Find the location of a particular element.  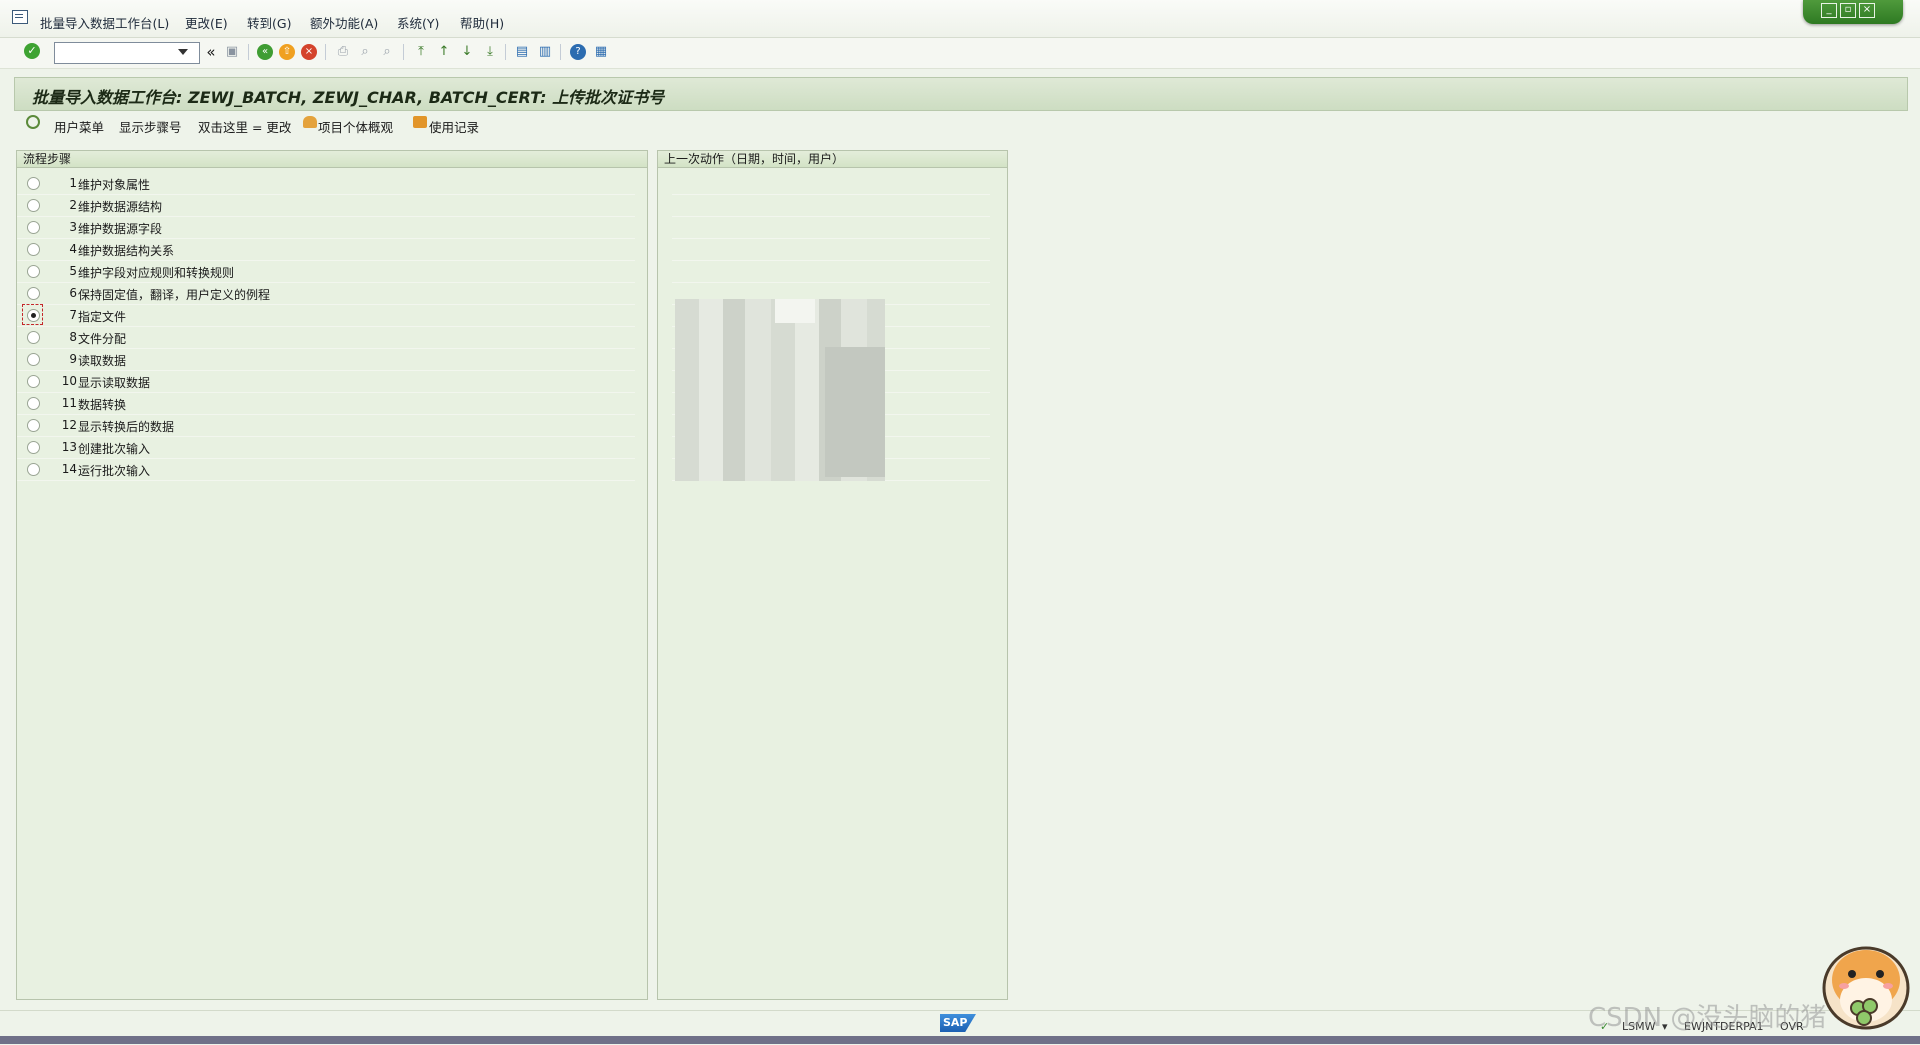

step-label: 显示转换后的数据 is located at coordinates (126, 426).